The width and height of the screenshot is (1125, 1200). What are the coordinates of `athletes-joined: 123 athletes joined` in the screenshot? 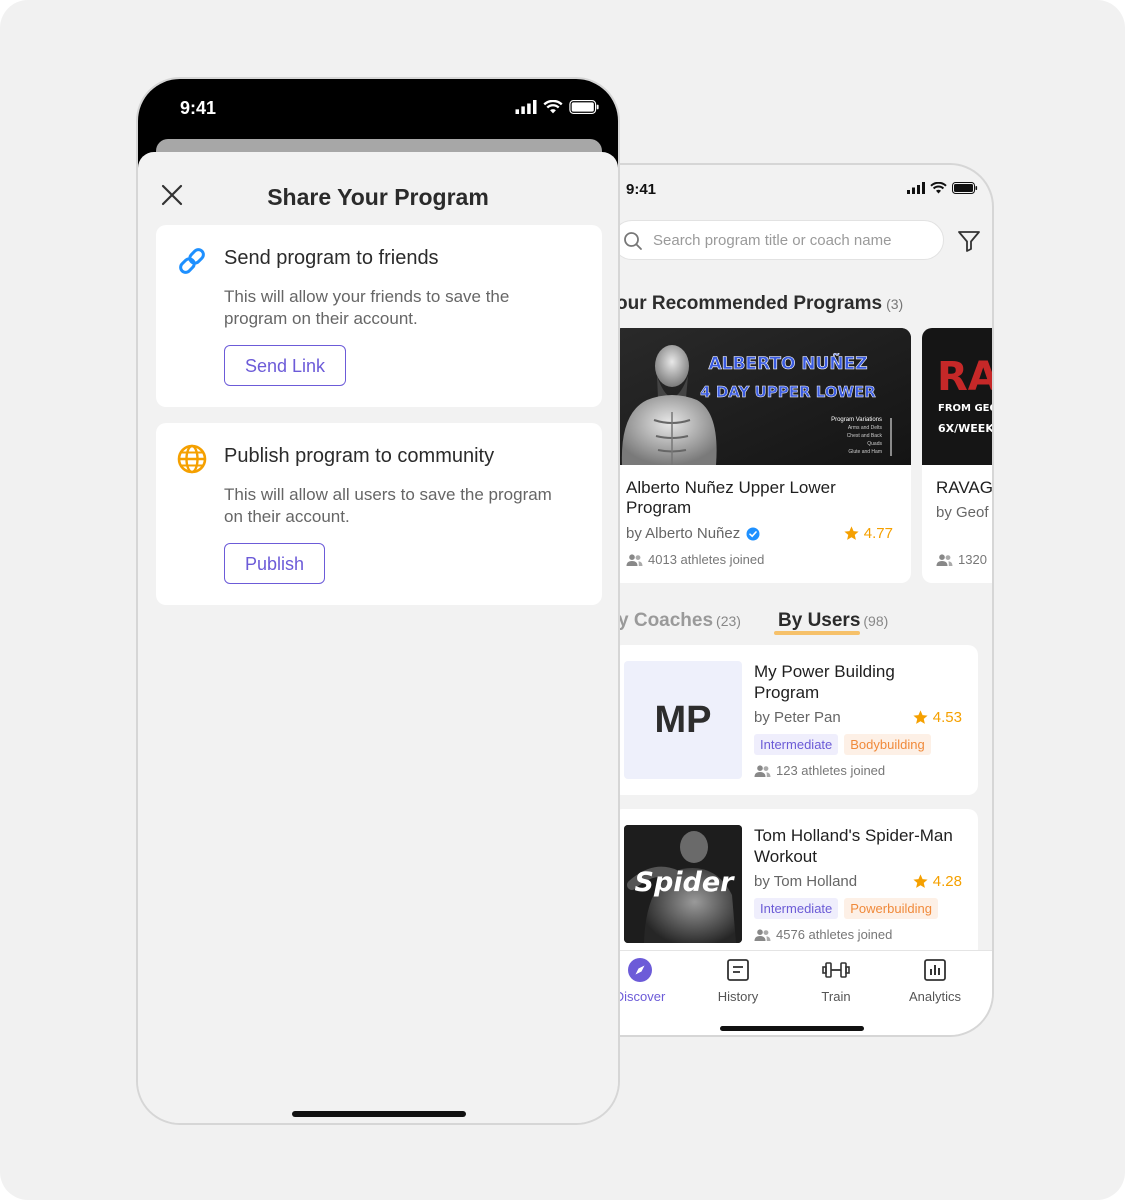 It's located at (819, 770).